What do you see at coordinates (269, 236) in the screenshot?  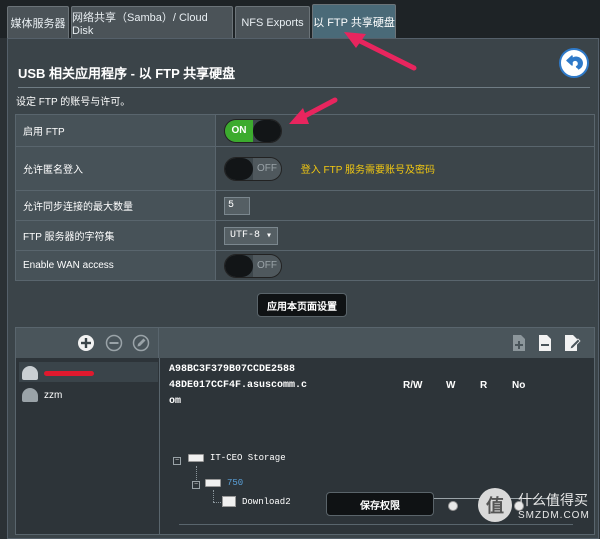 I see `chevron-down-icon: ▾` at bounding box center [269, 236].